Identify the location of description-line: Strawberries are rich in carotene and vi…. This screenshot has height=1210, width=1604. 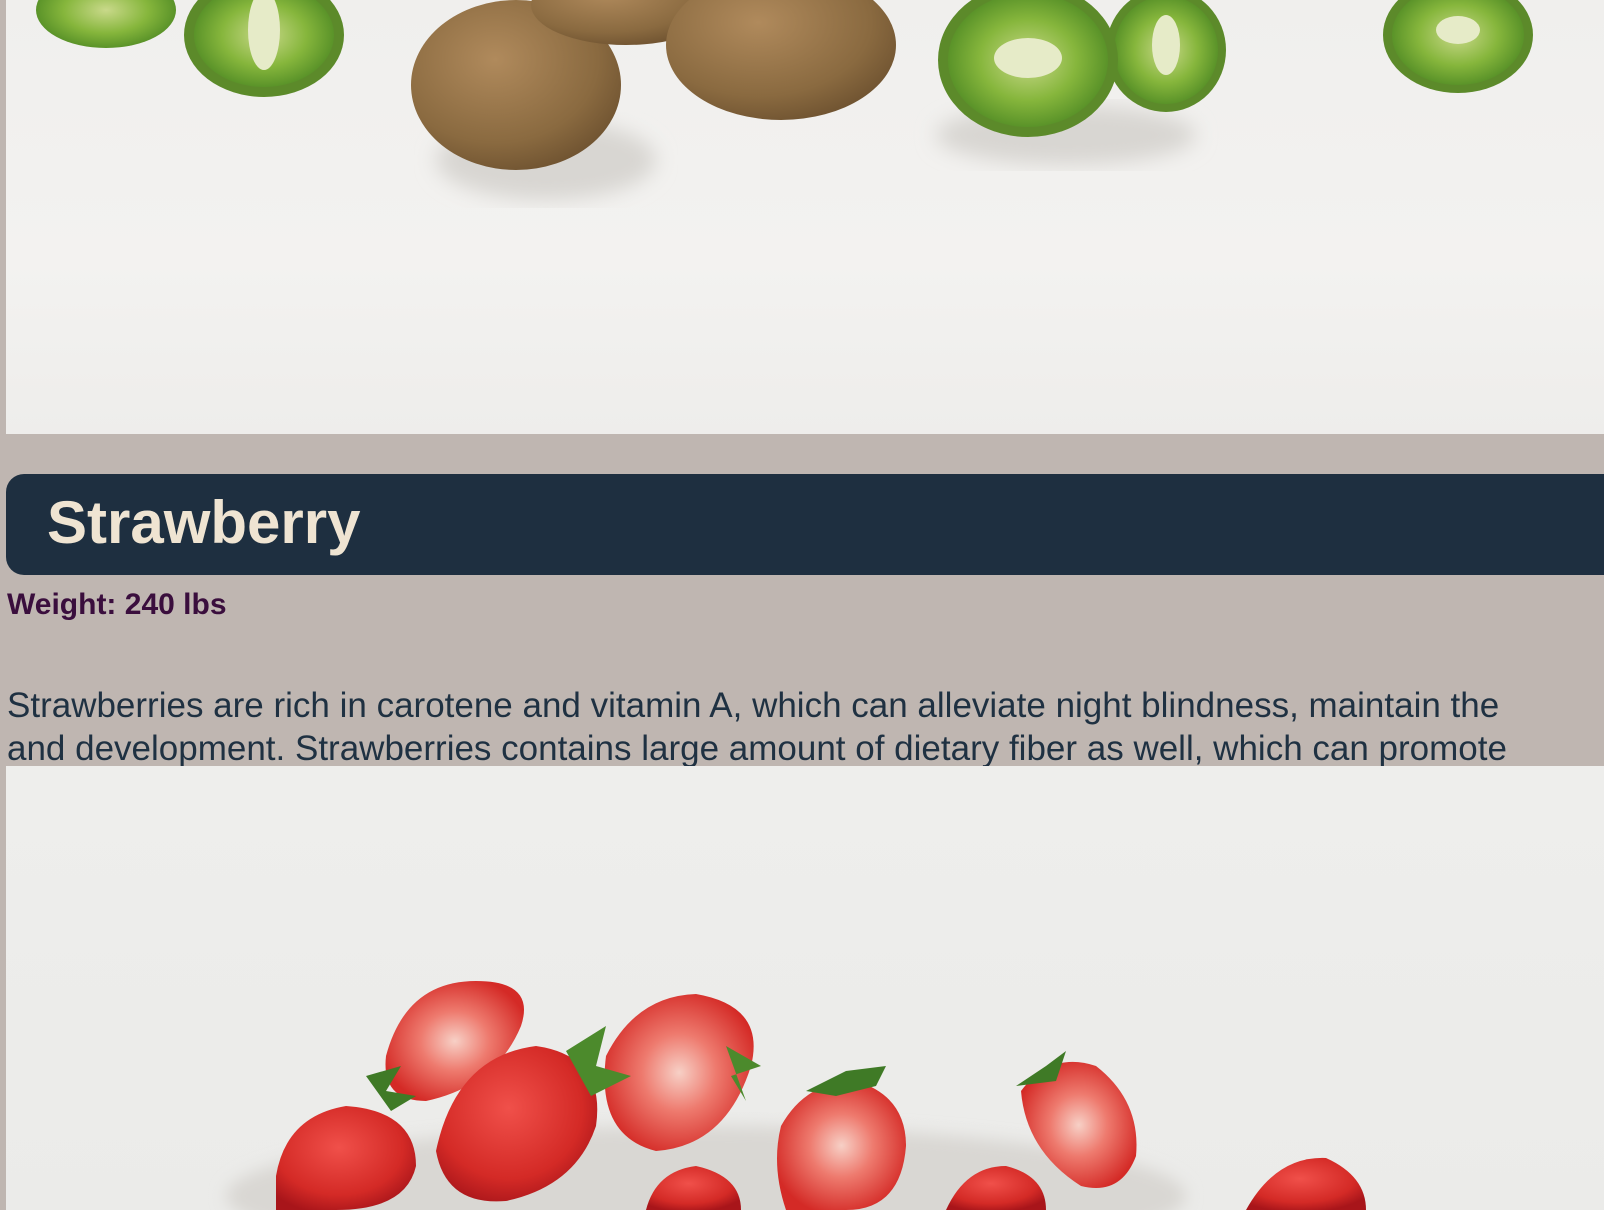
(753, 705).